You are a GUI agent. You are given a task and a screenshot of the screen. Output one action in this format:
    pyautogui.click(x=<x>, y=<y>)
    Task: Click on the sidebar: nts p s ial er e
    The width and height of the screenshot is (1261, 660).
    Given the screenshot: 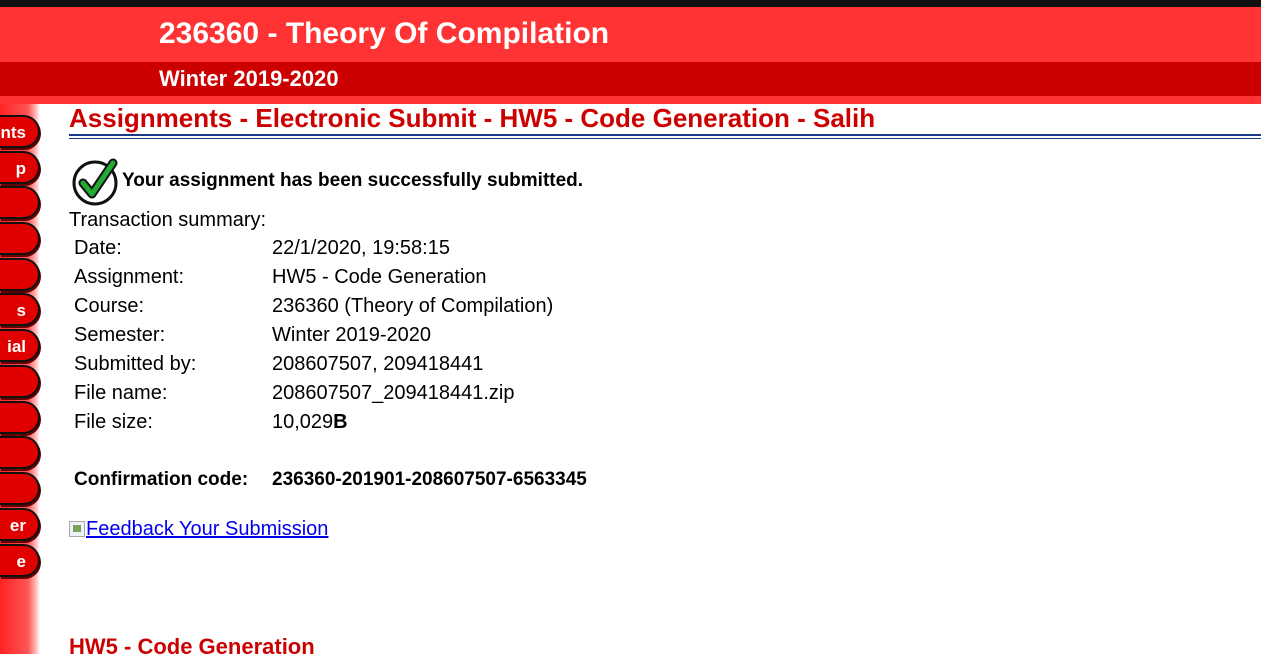 What is the action you would take?
    pyautogui.click(x=20, y=379)
    